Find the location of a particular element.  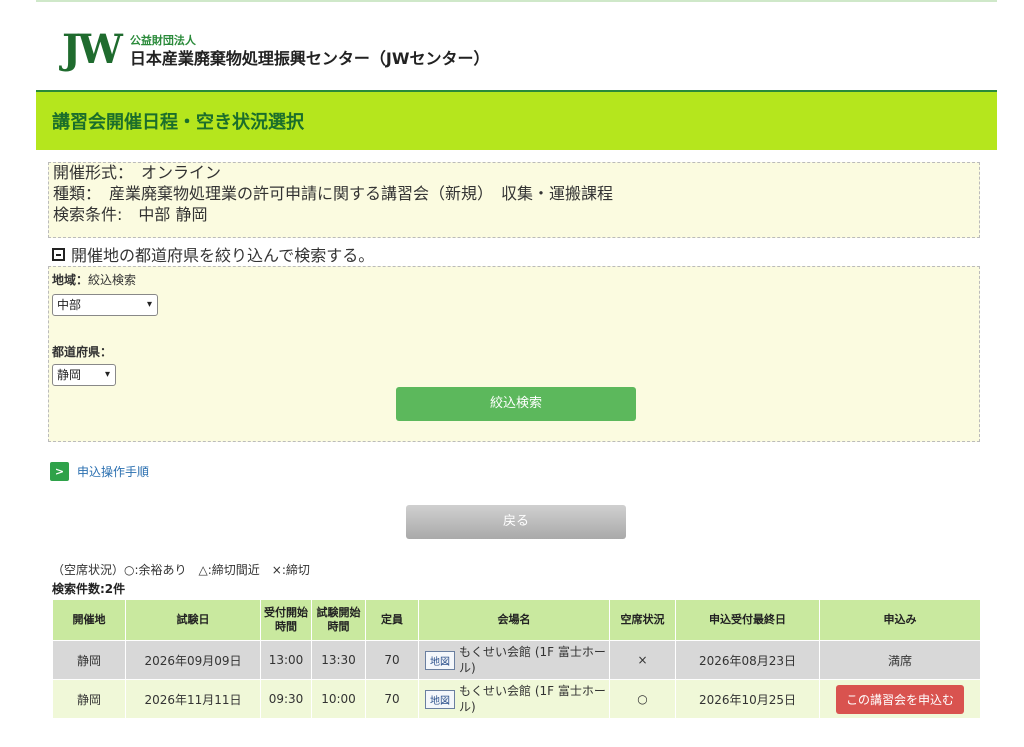

header-exam-start: 試験開始時間 is located at coordinates (338, 620).